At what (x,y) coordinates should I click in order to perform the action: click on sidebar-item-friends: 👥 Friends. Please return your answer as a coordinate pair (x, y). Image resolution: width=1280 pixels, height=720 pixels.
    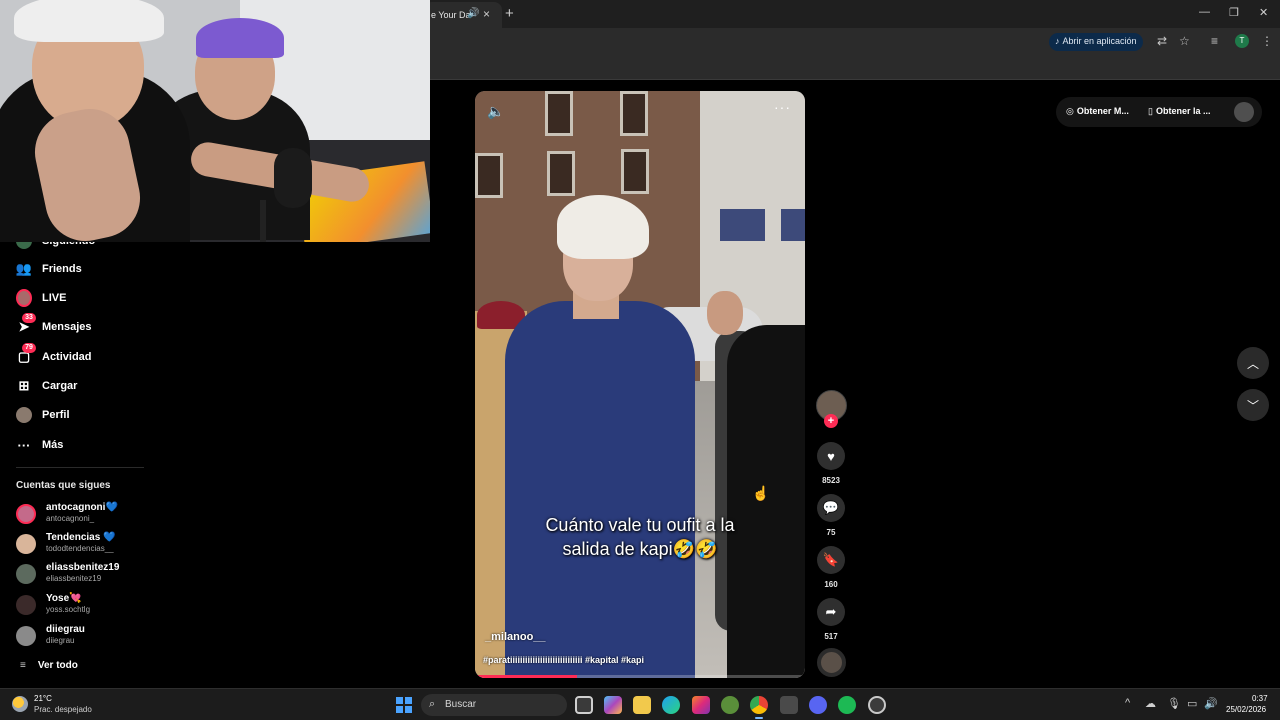
    Looking at the image, I should click on (49, 269).